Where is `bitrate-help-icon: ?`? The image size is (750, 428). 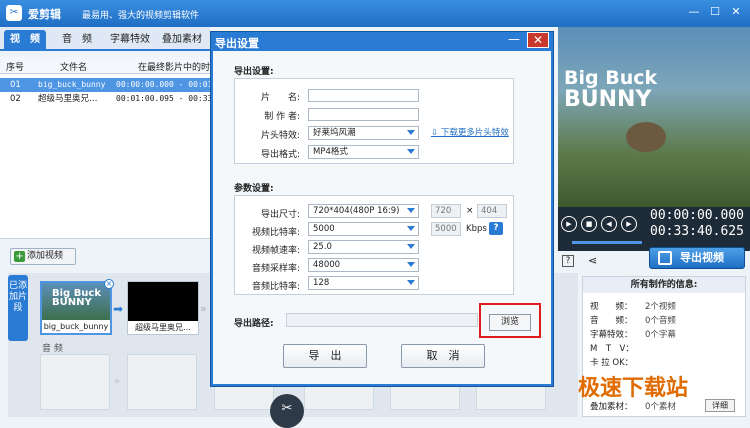
bitrate-help-icon: ? is located at coordinates (496, 228).